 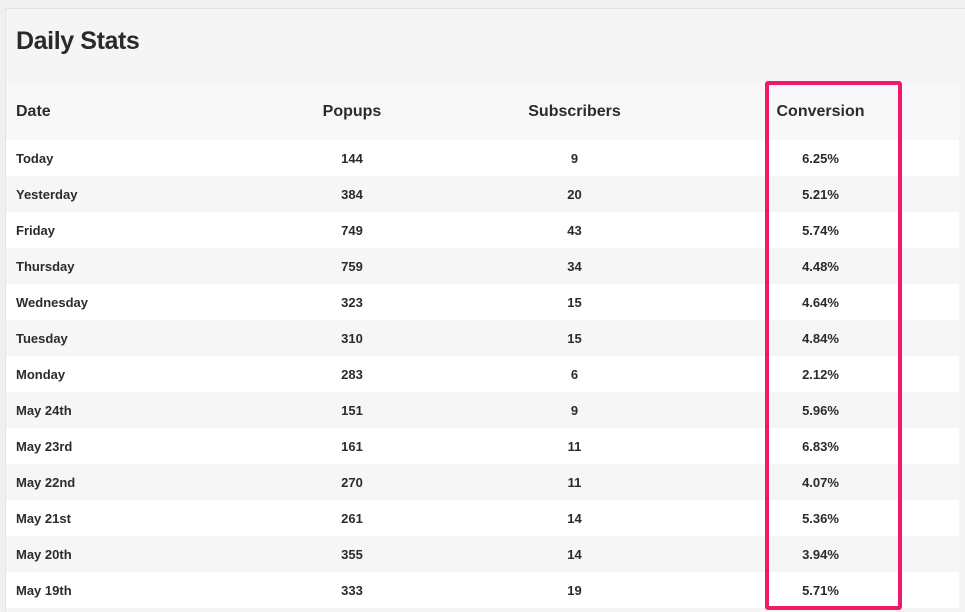 I want to click on conversion-cell: 2.12%, so click(x=820, y=374).